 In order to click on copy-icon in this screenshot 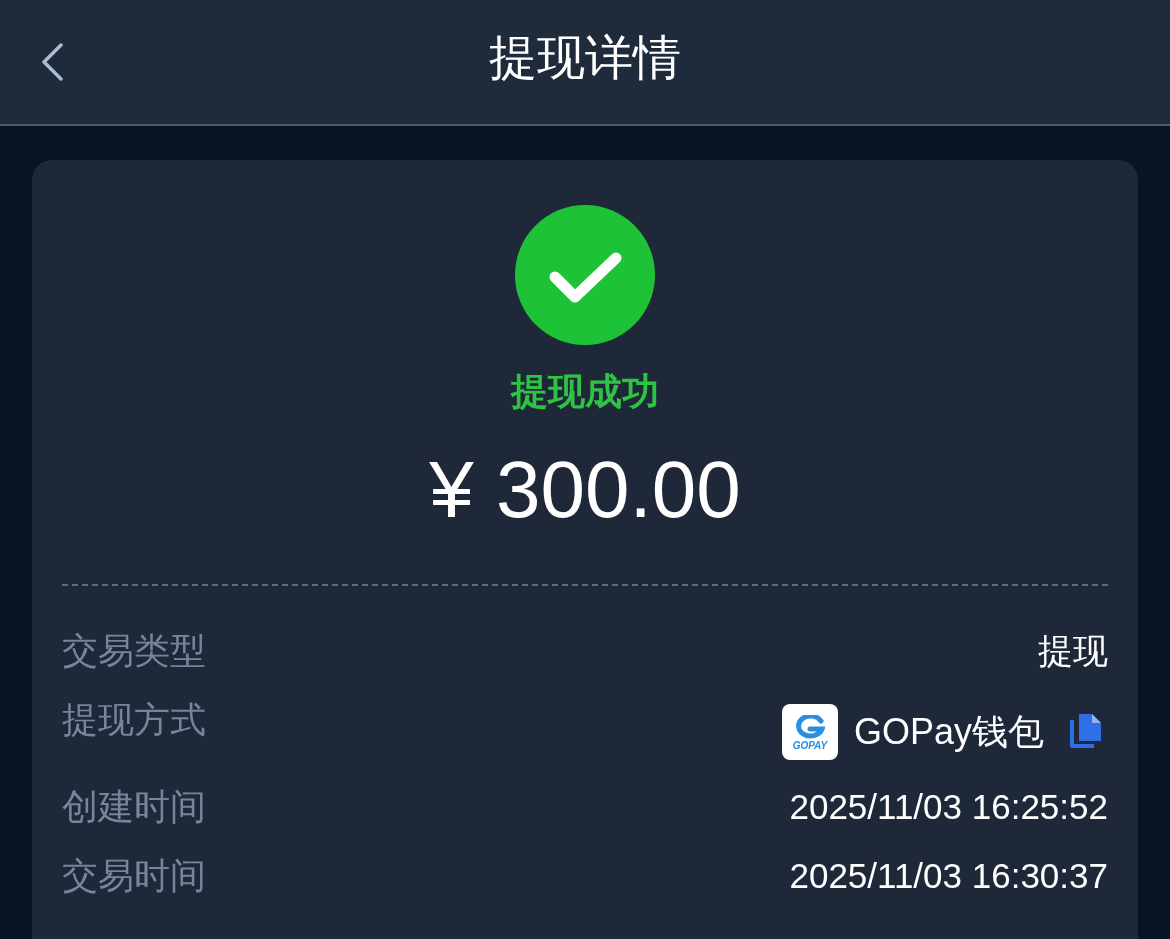, I will do `click(1086, 730)`.